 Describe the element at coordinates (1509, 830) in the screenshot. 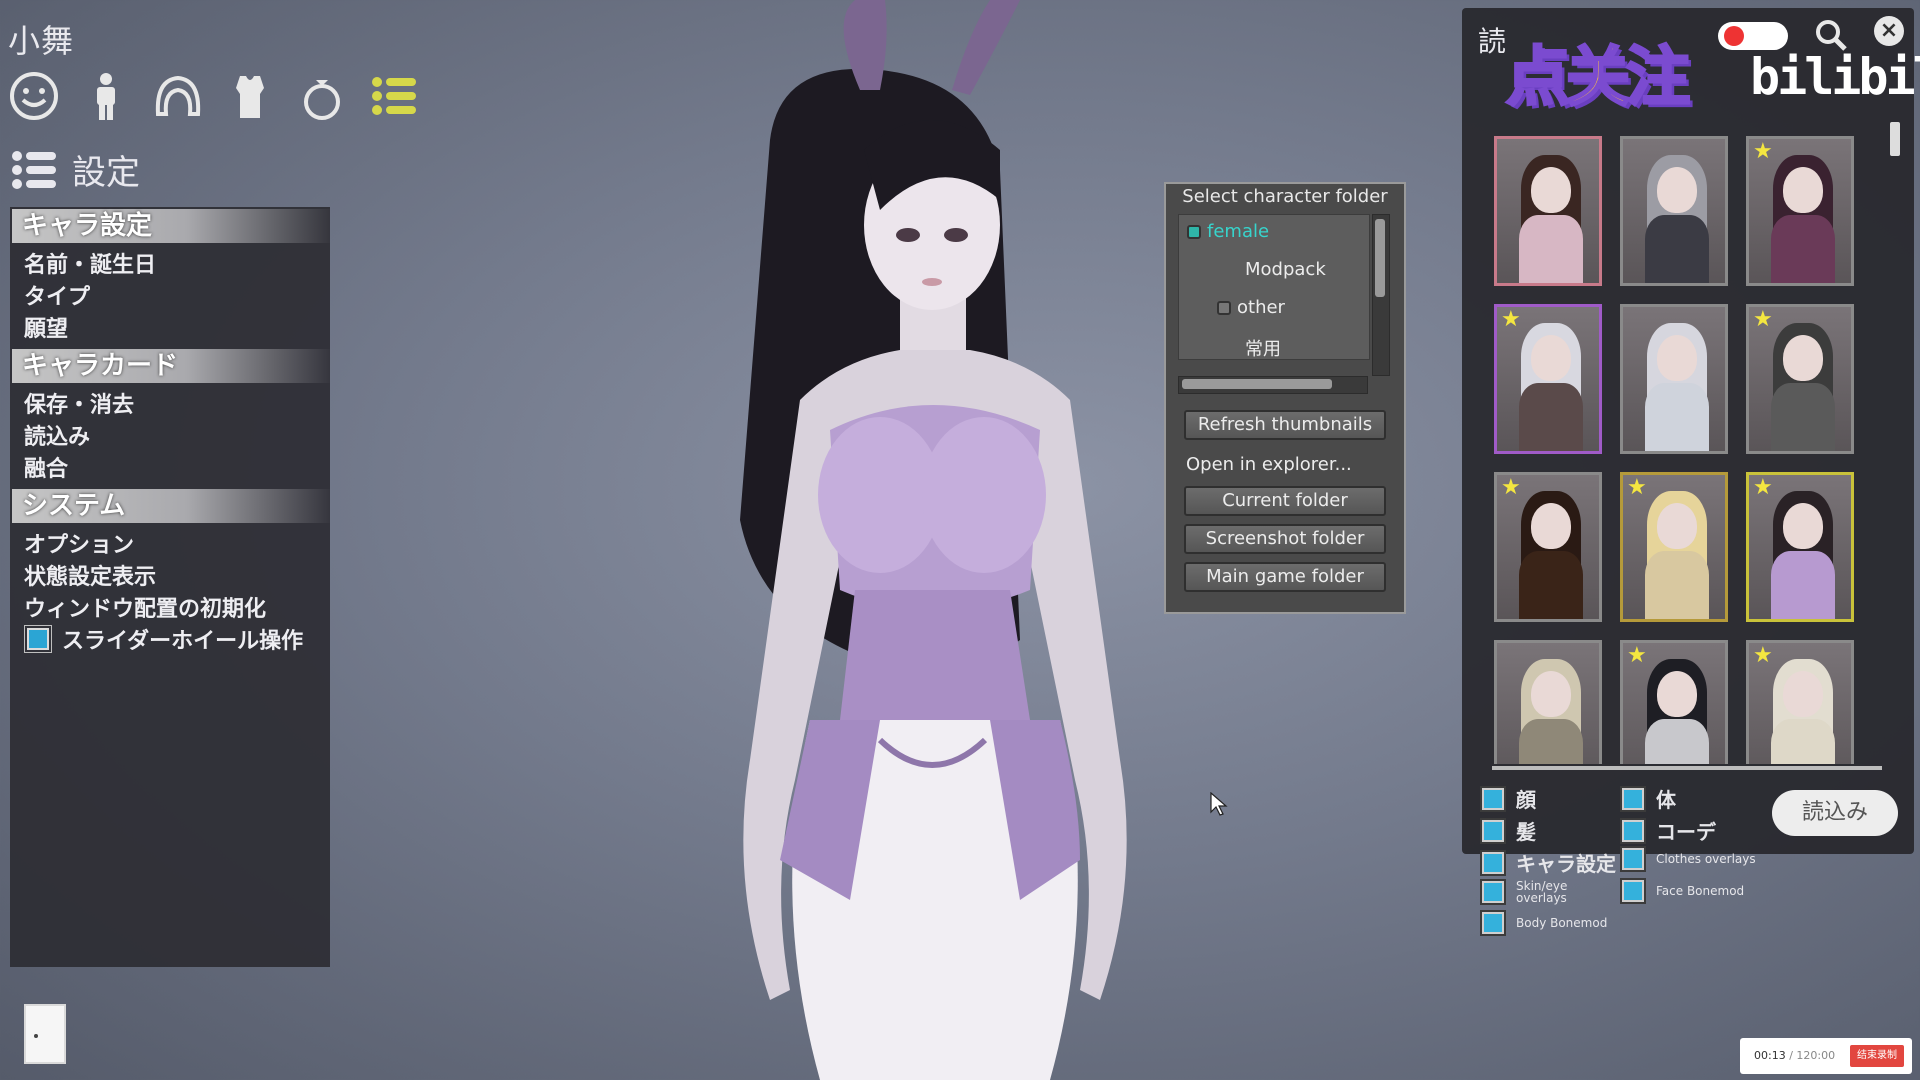

I see `option-hair: 髪` at that location.